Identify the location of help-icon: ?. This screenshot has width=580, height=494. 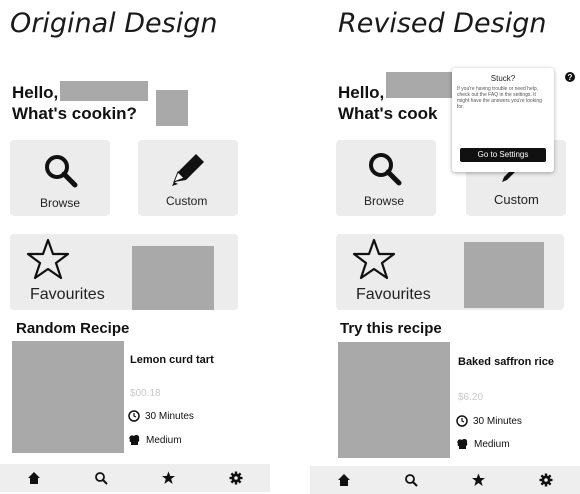
(570, 77).